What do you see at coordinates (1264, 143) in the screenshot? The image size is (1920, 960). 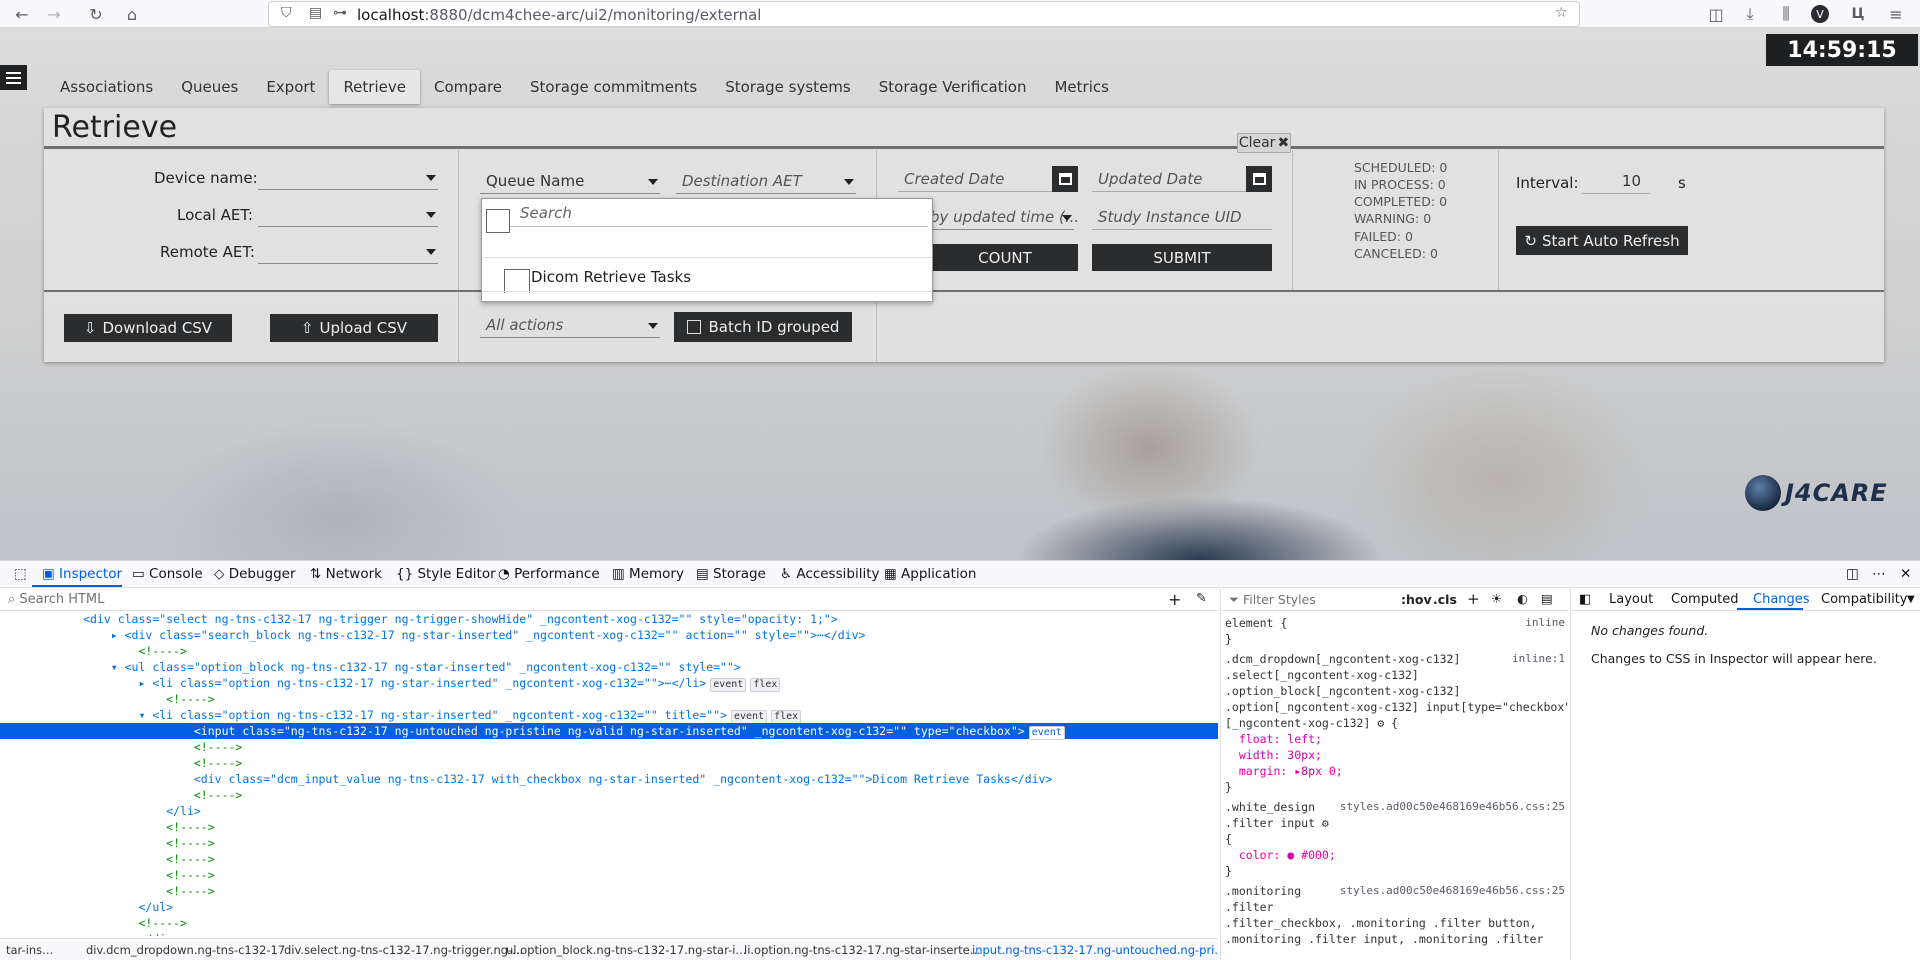 I see `clear-button: Clear ✖` at bounding box center [1264, 143].